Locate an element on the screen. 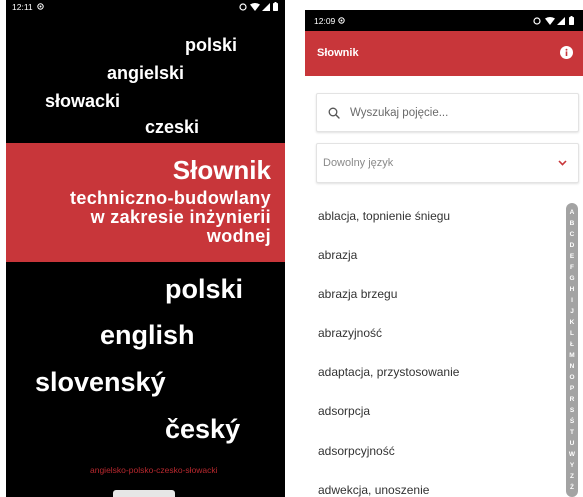  subtitle-line: wodnej is located at coordinates (238, 236).